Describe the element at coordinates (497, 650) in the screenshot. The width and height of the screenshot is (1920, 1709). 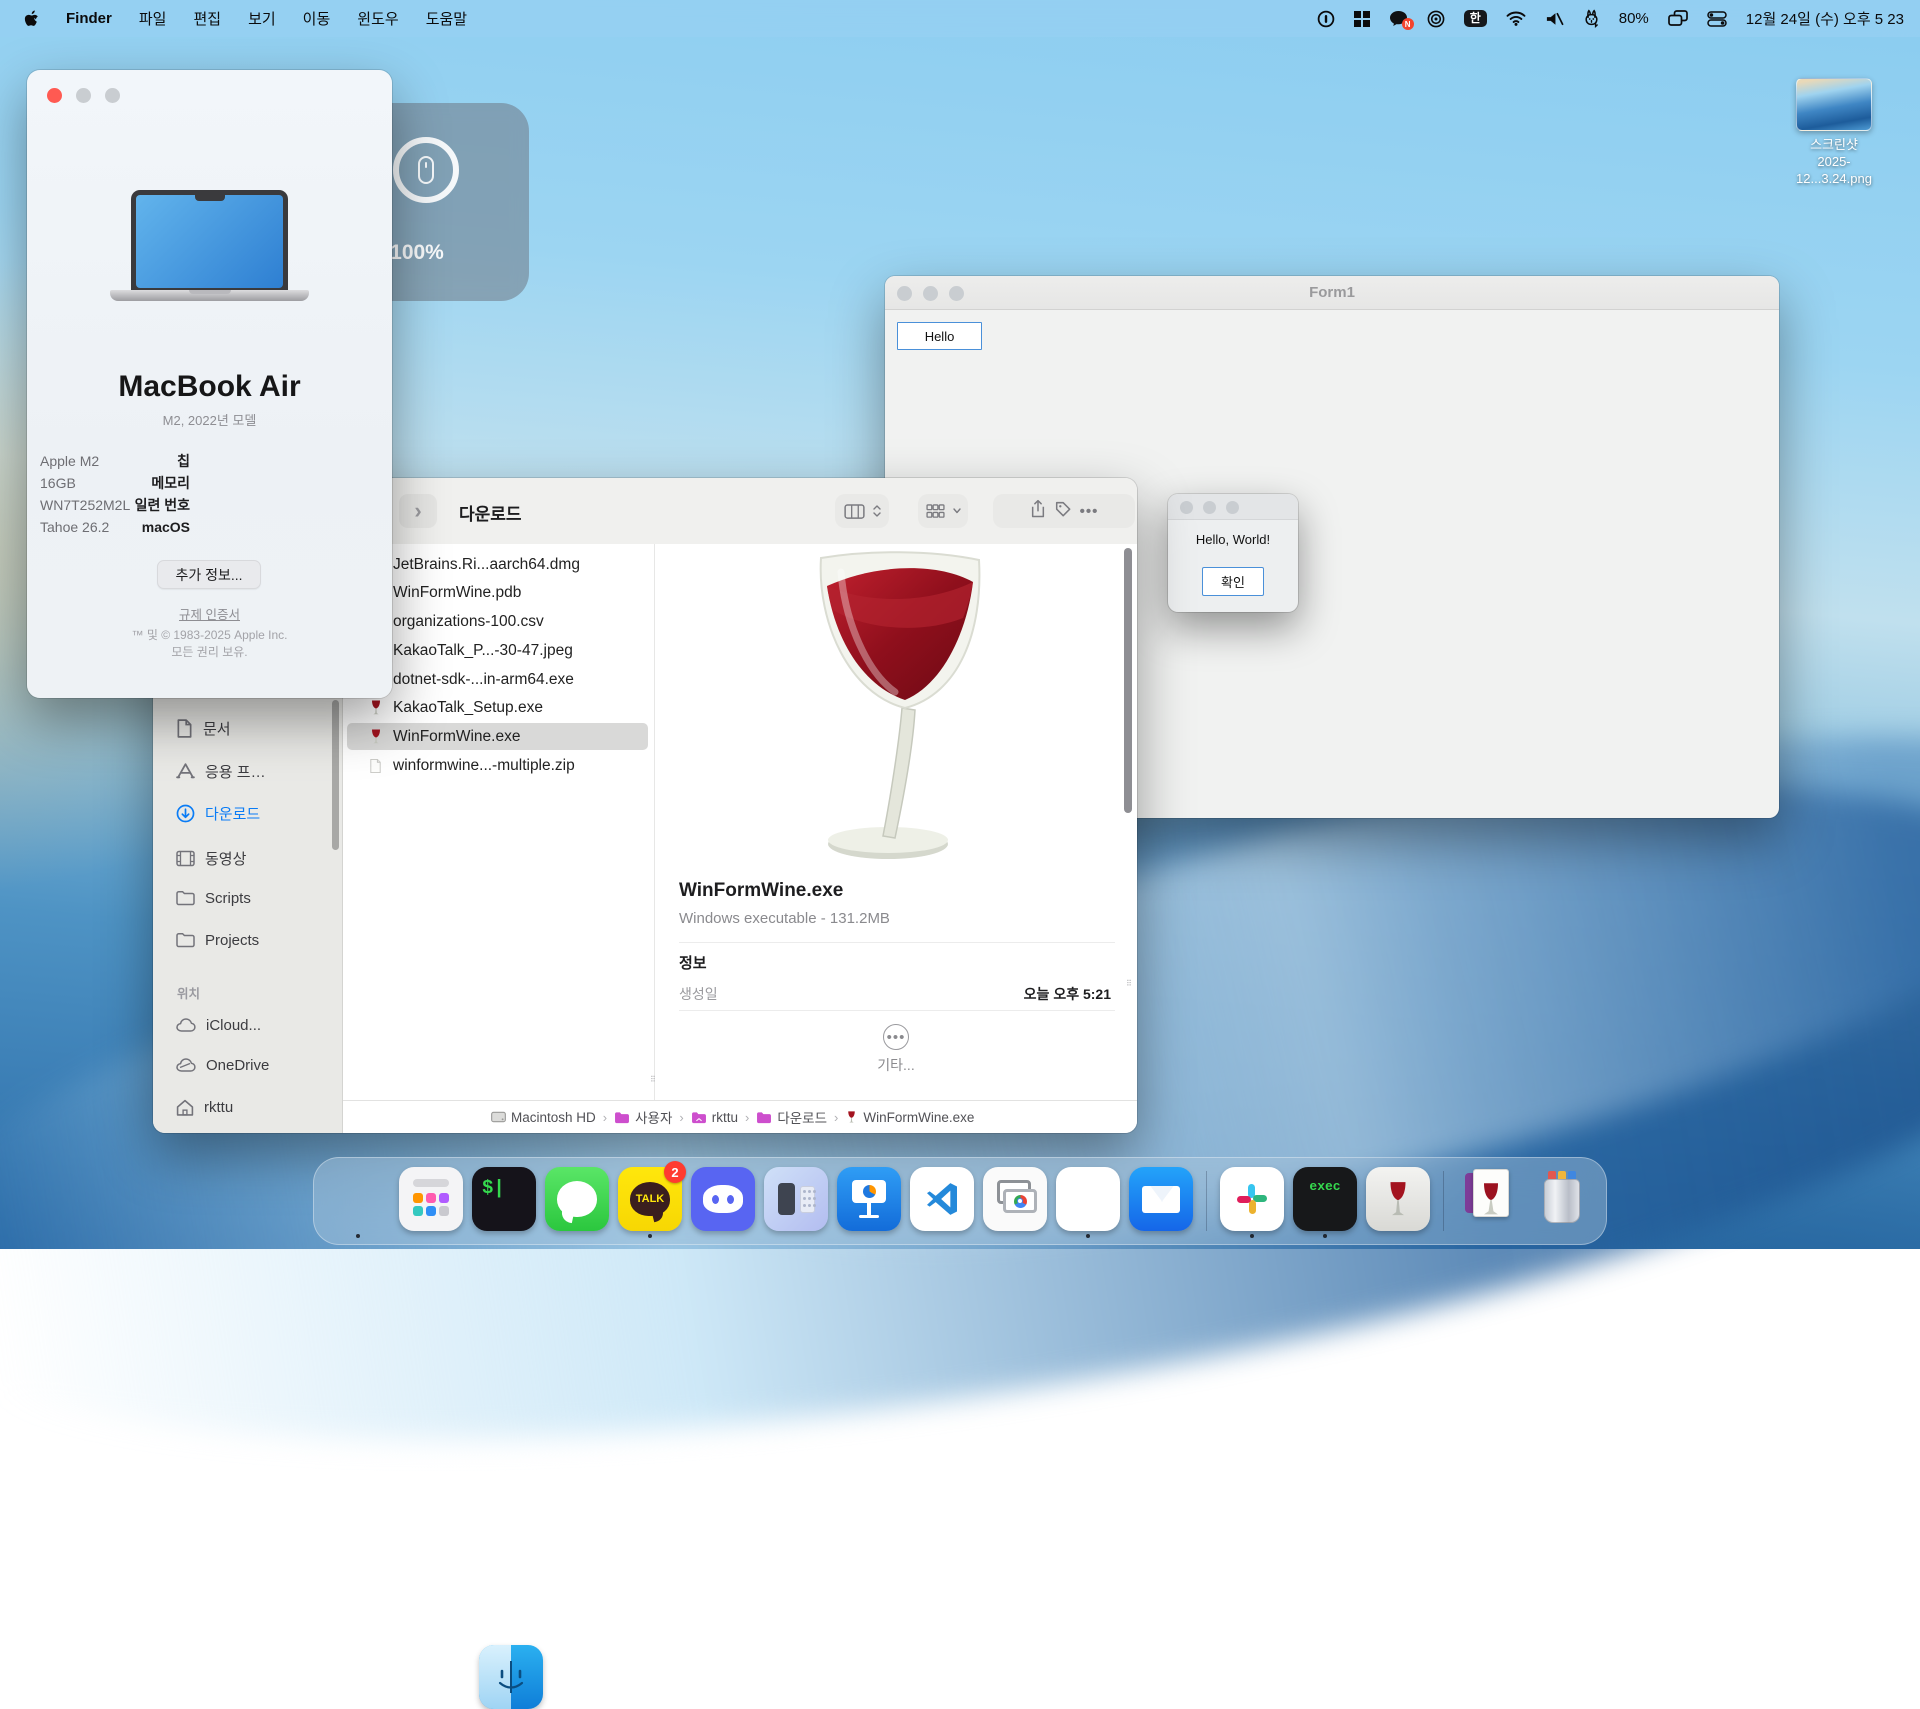
I see `file-row: KakaoTalk_P...-30-47.jpeg` at that location.